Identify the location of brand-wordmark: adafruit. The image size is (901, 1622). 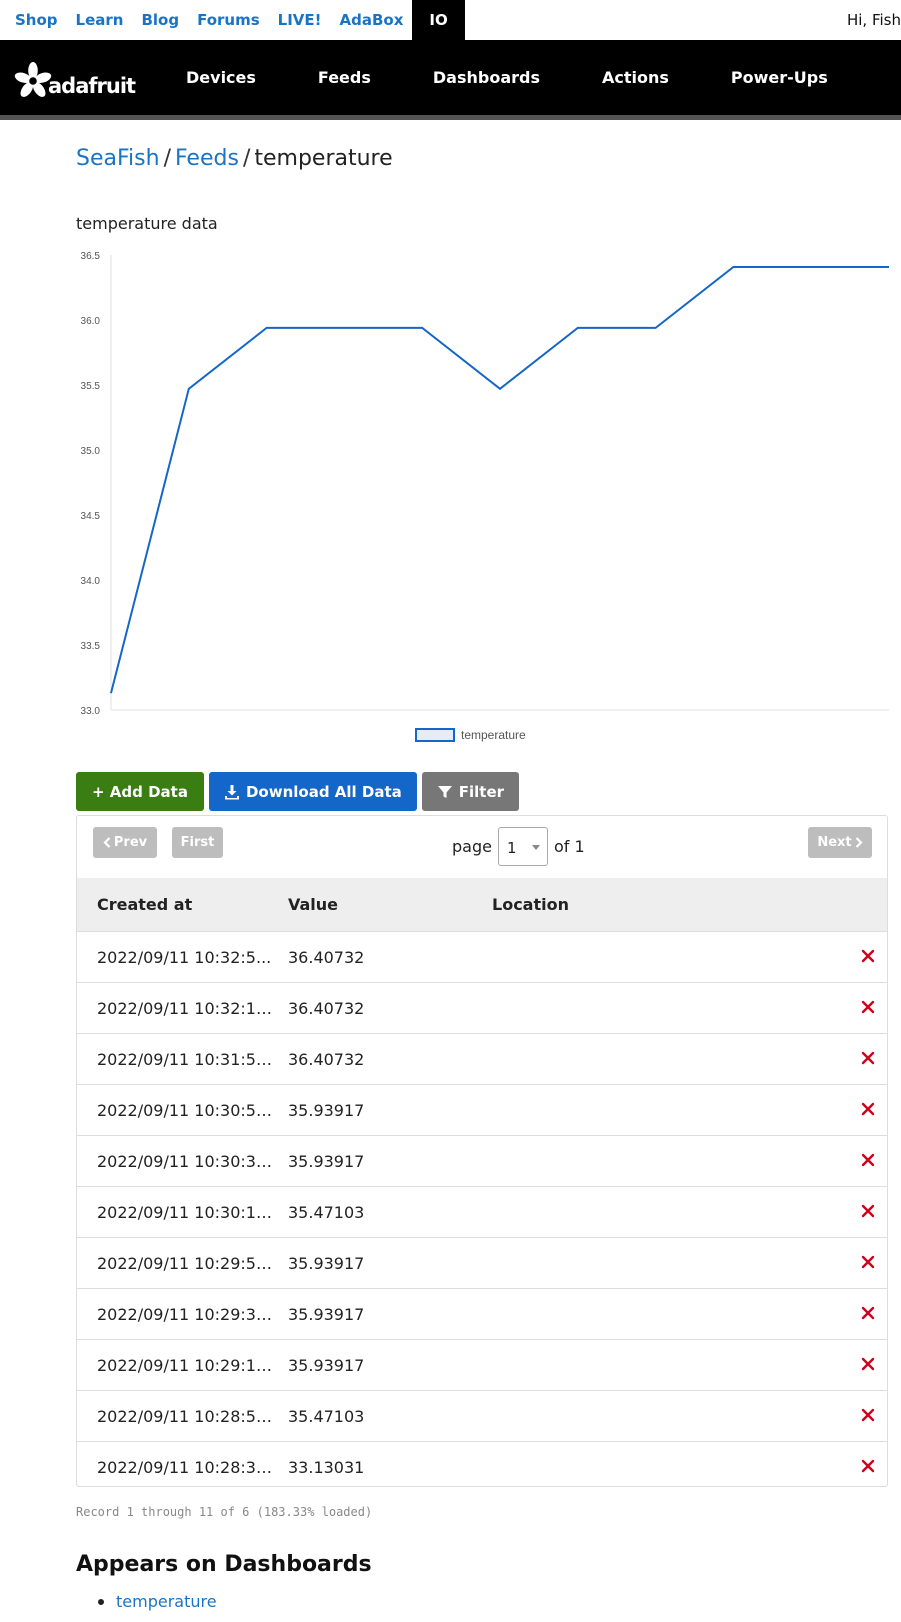
(92, 86).